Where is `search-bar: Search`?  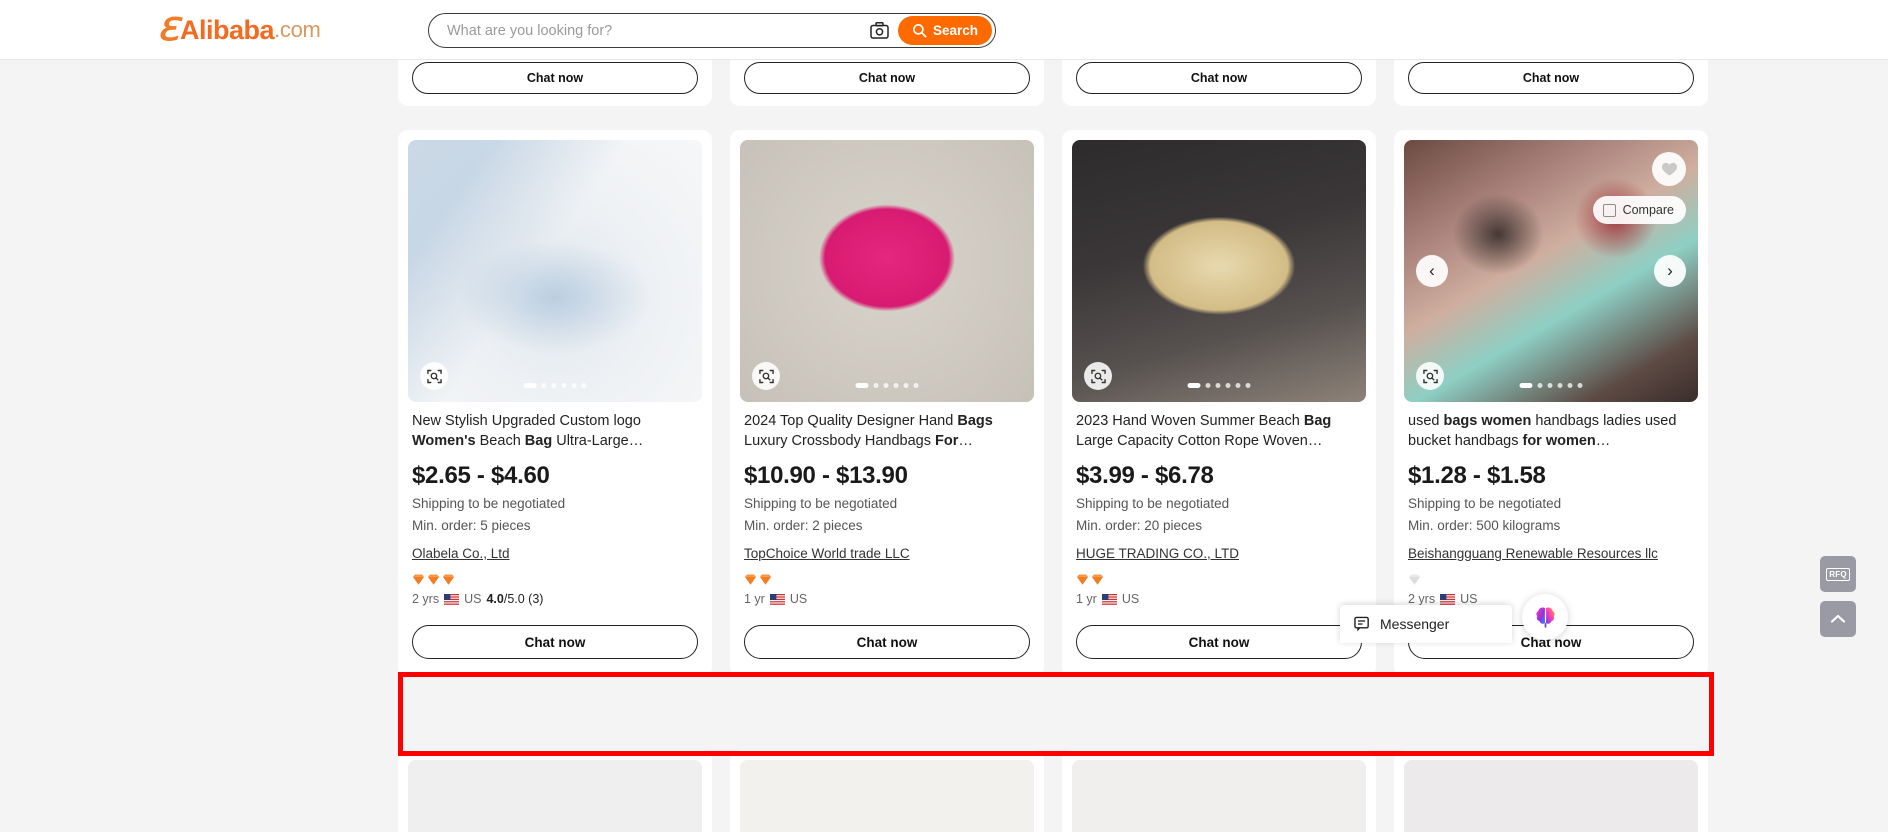
search-bar: Search is located at coordinates (712, 30).